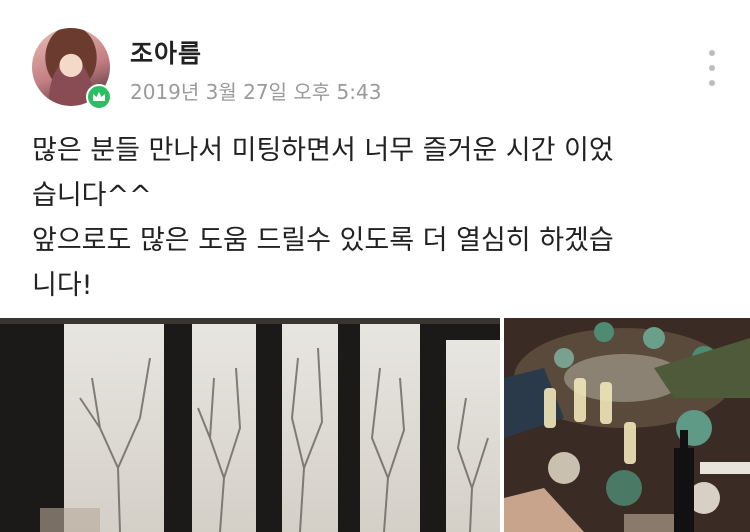  I want to click on post-body-line: 습니다^^, so click(92, 195).